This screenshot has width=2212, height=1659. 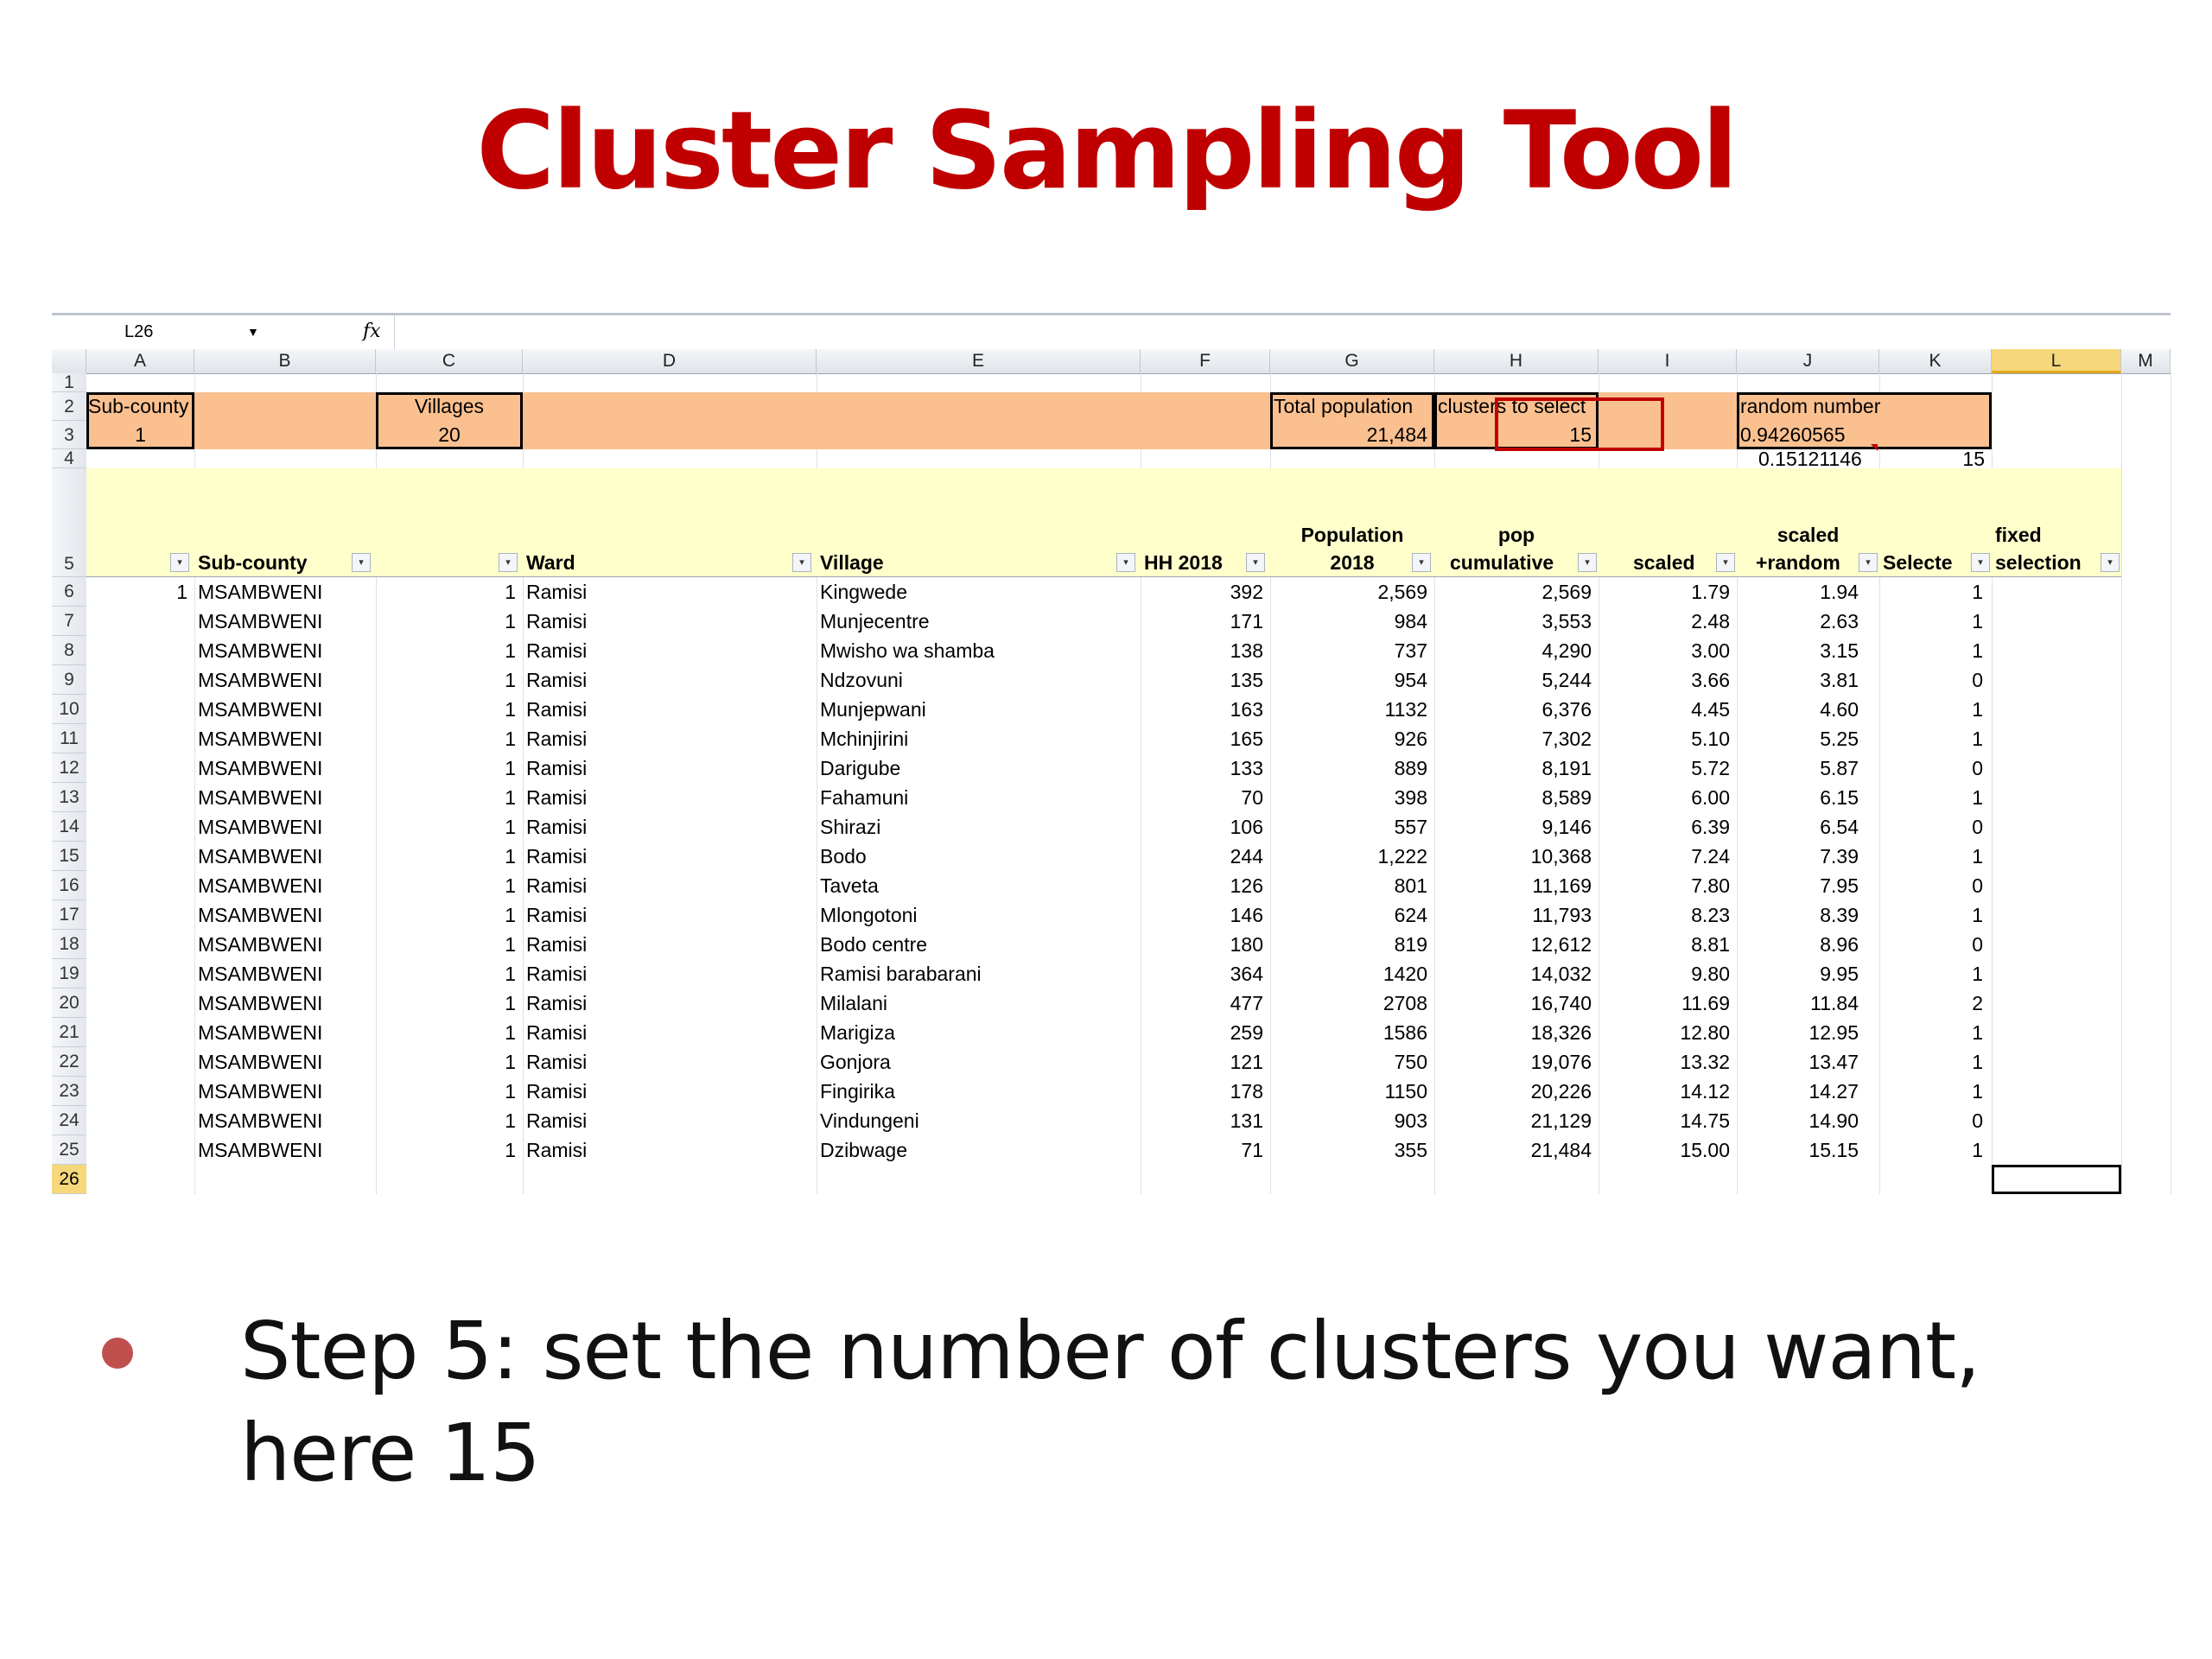 I want to click on row-header: 23, so click(x=69, y=1091).